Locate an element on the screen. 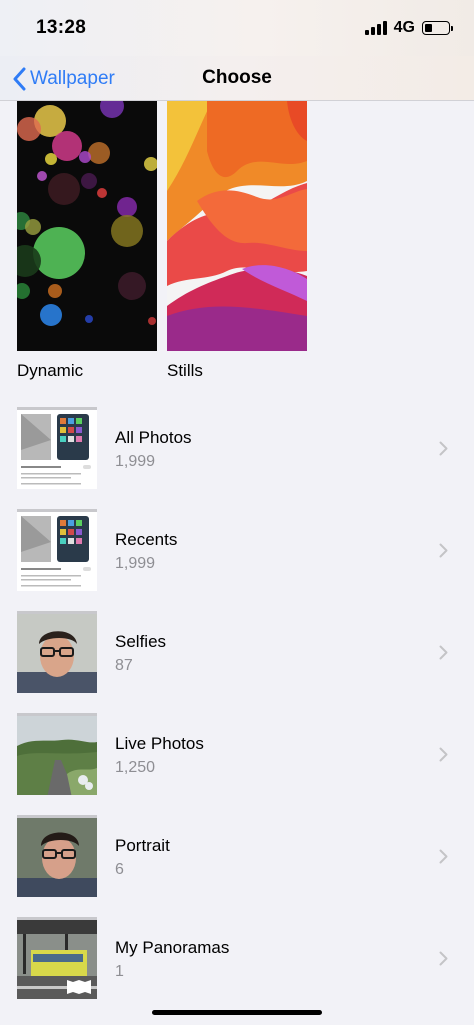  album-count: 87 is located at coordinates (124, 665).